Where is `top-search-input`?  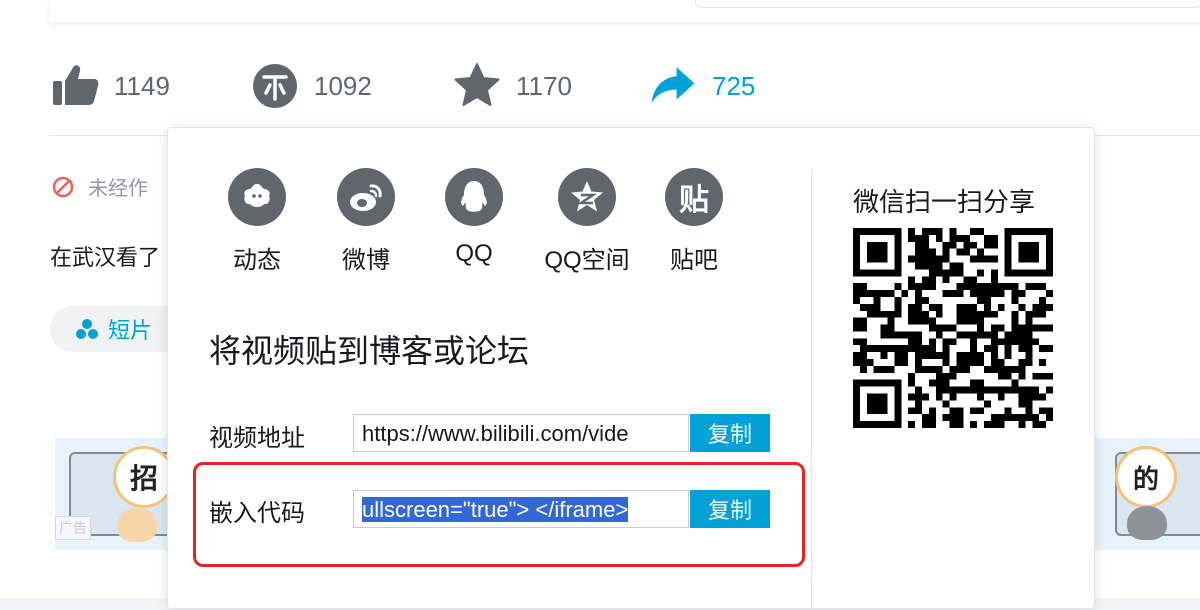
top-search-input is located at coordinates (947, 4).